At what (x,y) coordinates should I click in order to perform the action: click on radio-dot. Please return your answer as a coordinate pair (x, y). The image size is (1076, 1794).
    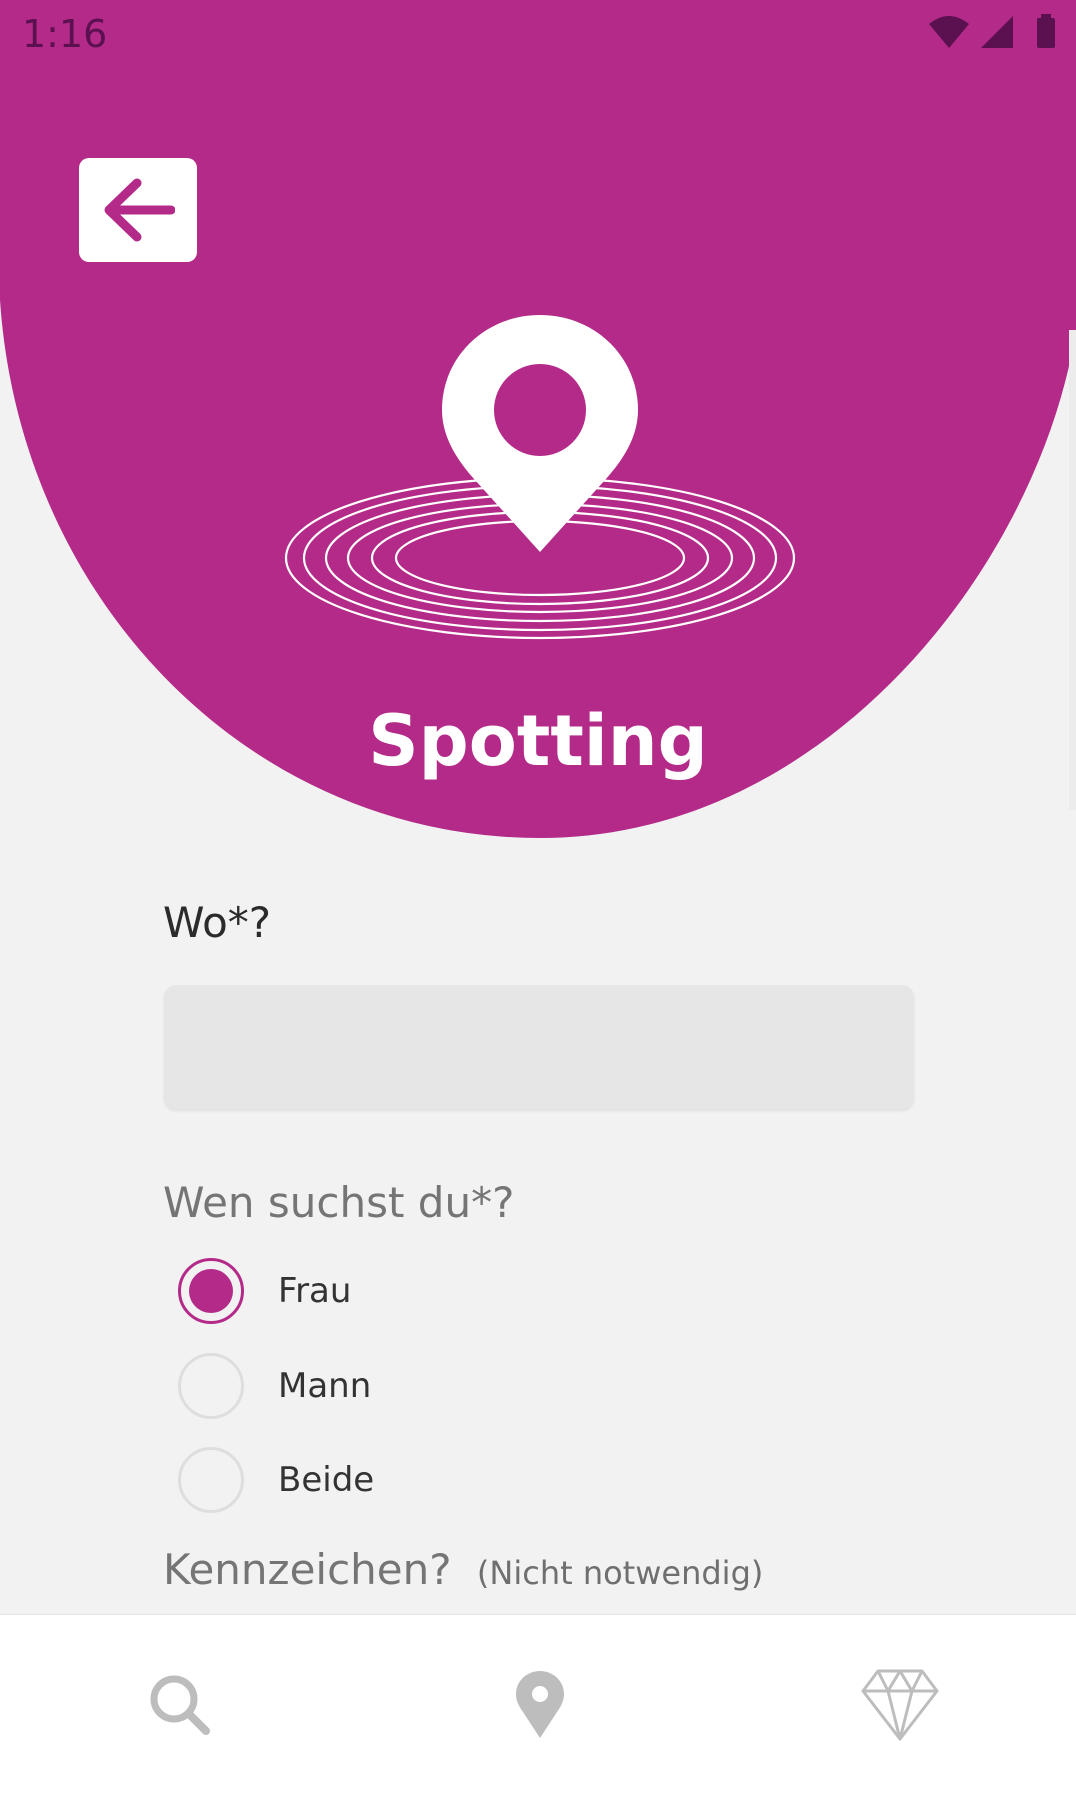
    Looking at the image, I should click on (211, 1291).